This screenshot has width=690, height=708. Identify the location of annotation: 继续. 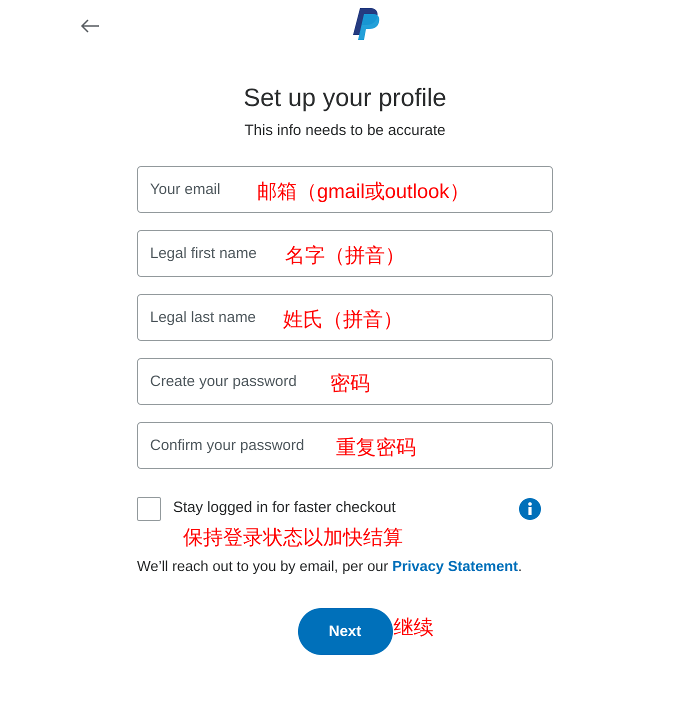
(414, 629).